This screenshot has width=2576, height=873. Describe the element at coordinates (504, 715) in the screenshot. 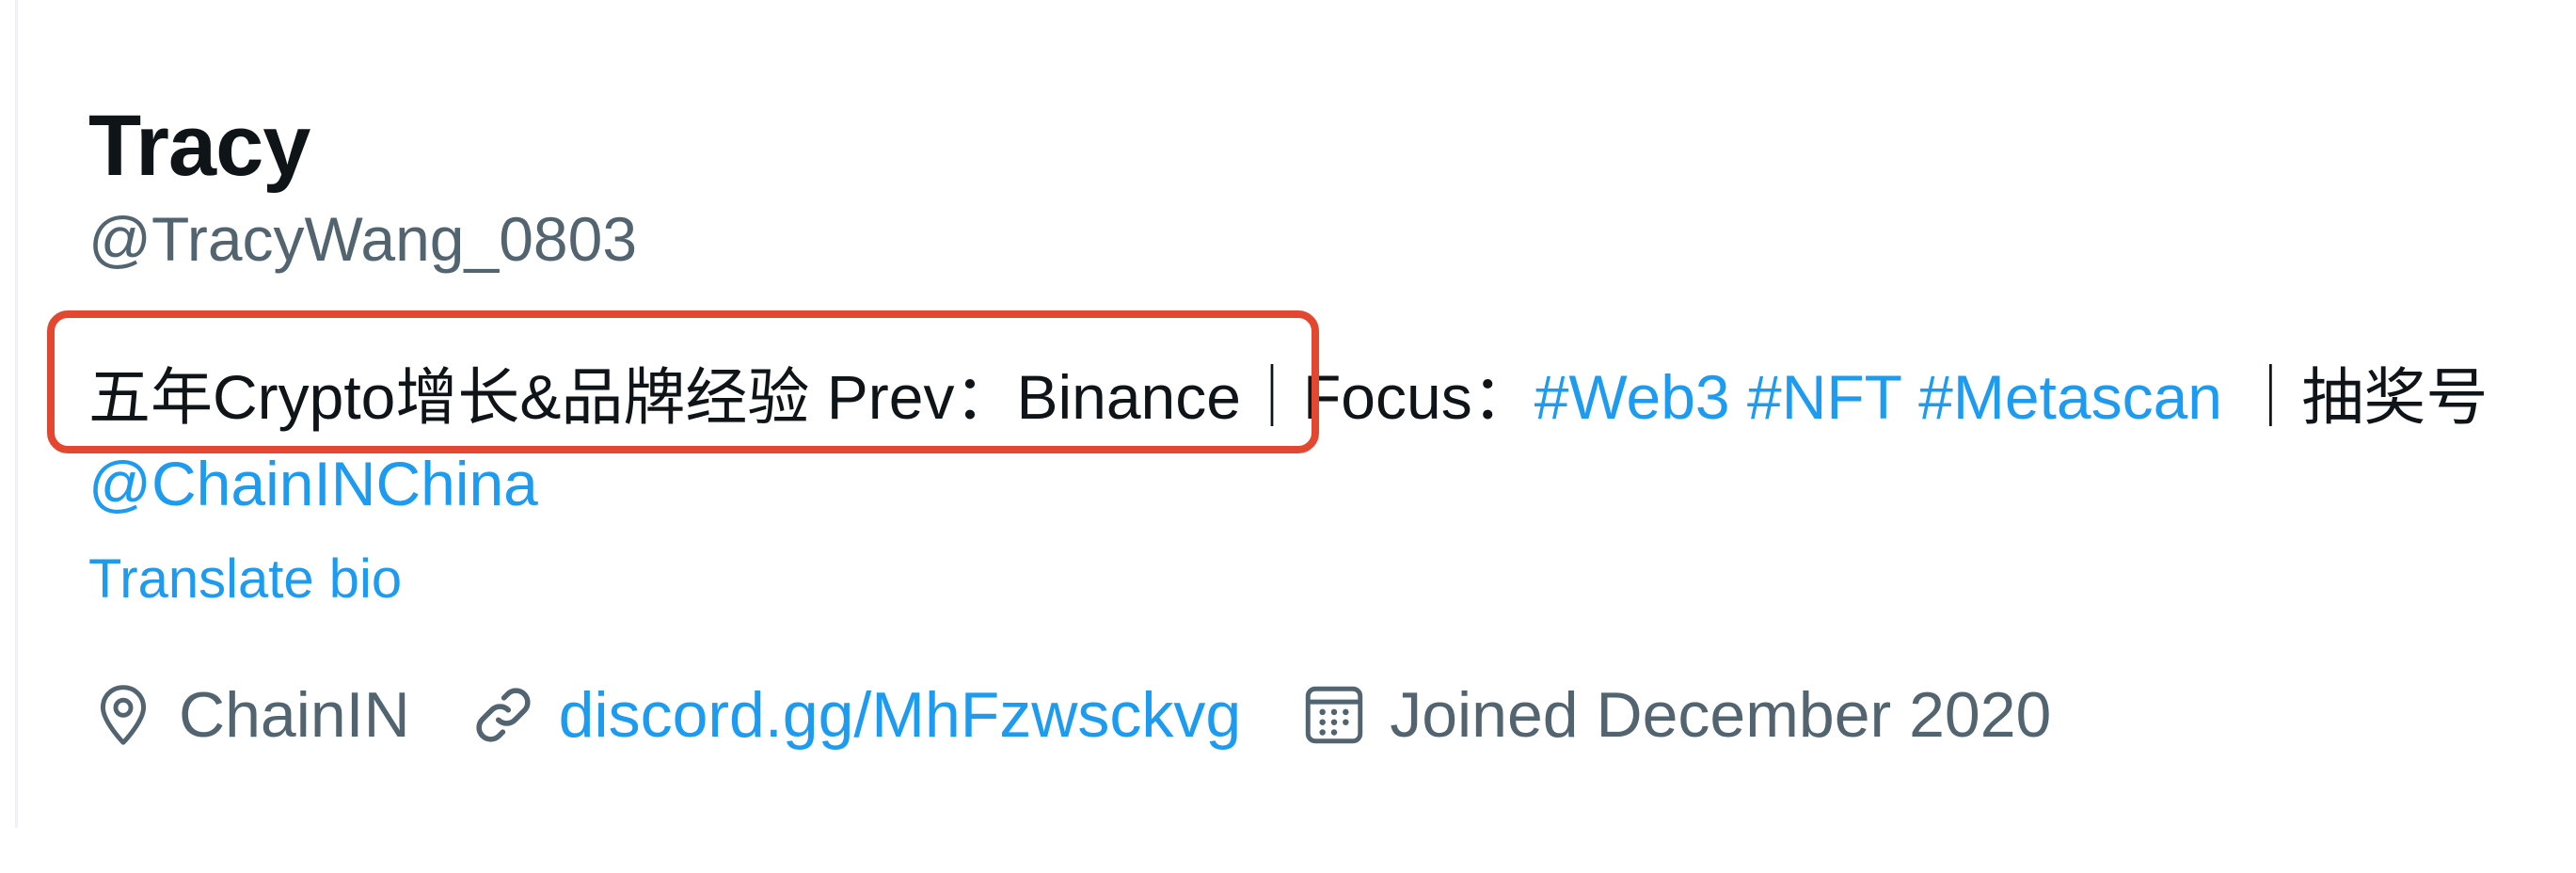

I see `link-icon` at that location.